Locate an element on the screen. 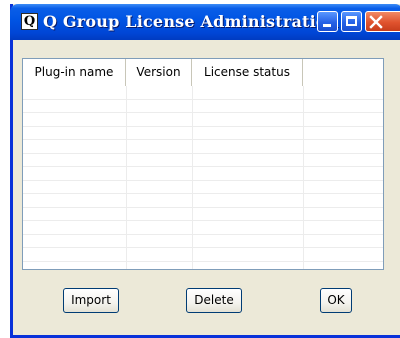  ok-button: OK is located at coordinates (336, 300).